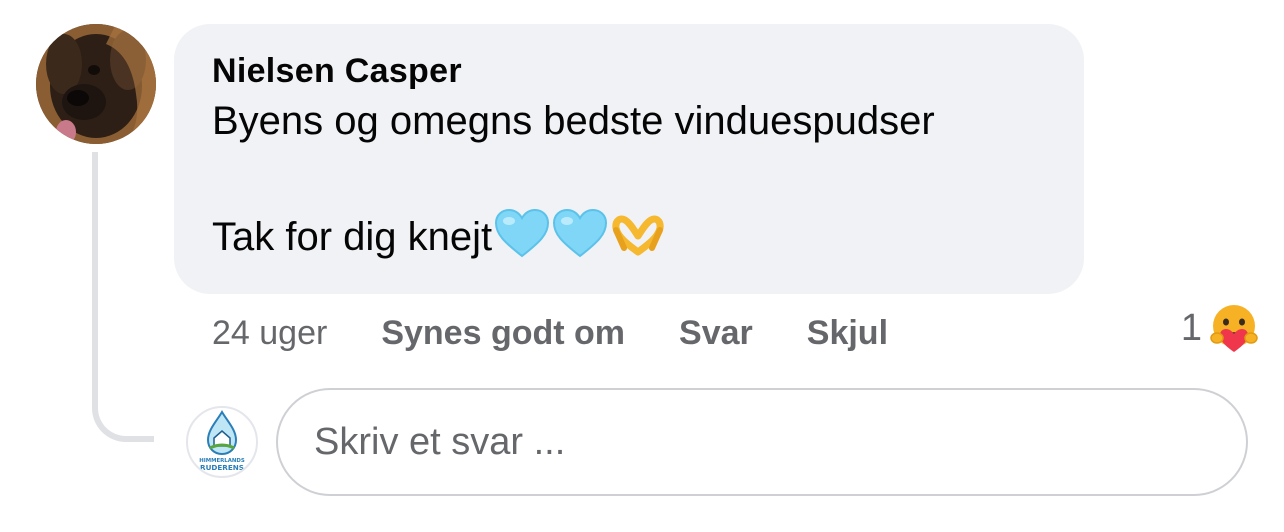 The height and width of the screenshot is (532, 1284). I want to click on heart-hands-icon, so click(638, 235).